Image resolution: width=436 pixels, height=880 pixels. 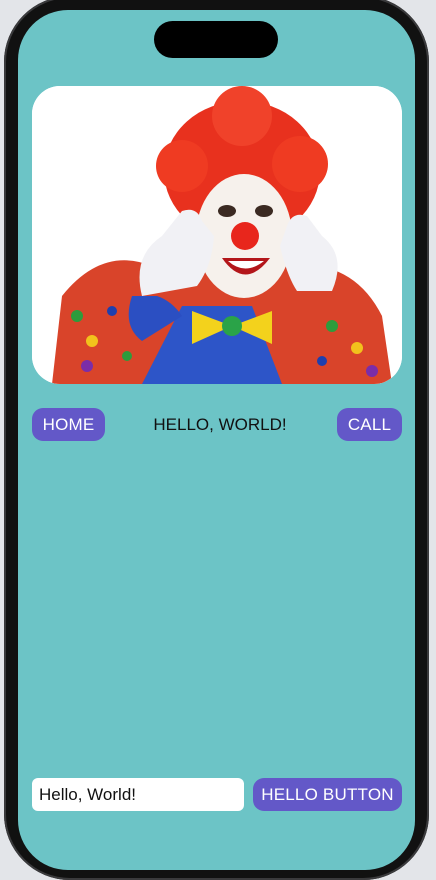 I want to click on hello-world-label: HELLO, WORLD!, so click(x=220, y=424).